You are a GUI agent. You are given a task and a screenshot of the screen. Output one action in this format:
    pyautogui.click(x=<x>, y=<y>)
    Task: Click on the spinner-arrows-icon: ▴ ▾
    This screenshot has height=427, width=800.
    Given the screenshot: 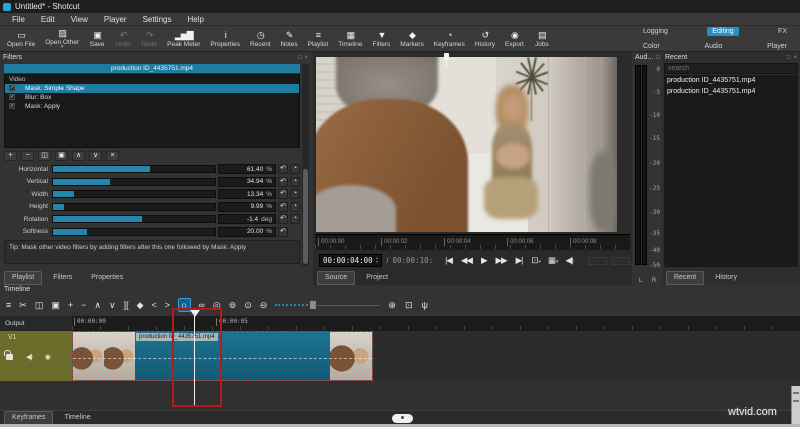 What is the action you would take?
    pyautogui.click(x=377, y=260)
    